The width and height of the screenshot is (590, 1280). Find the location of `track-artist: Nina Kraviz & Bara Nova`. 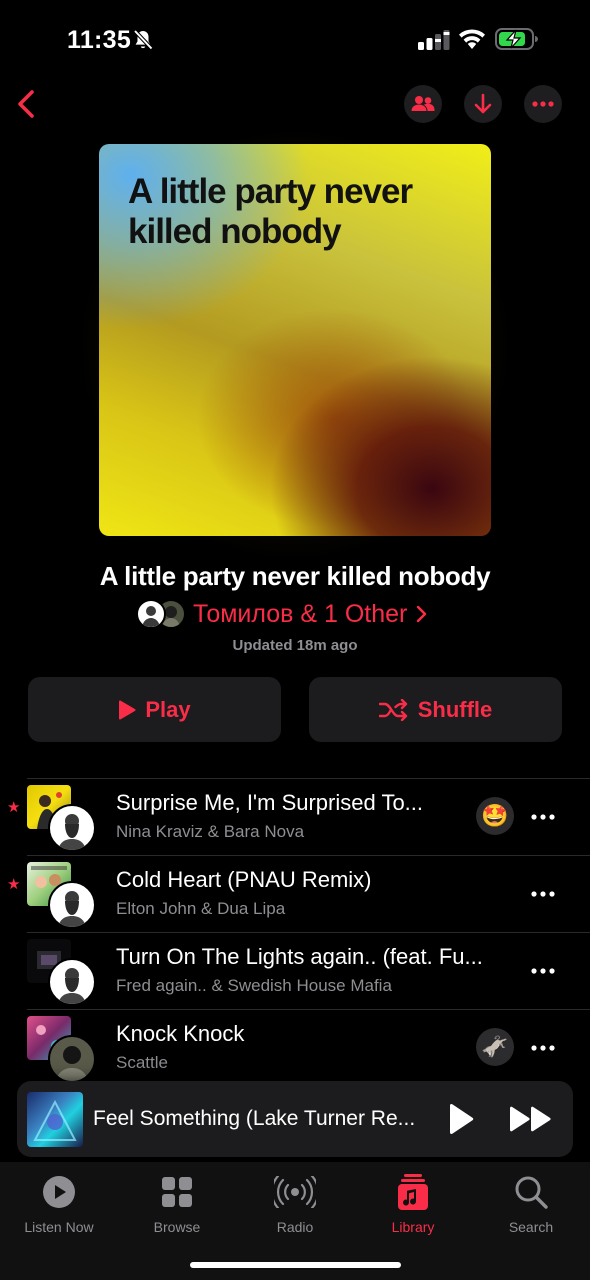

track-artist: Nina Kraviz & Bara Nova is located at coordinates (210, 831).